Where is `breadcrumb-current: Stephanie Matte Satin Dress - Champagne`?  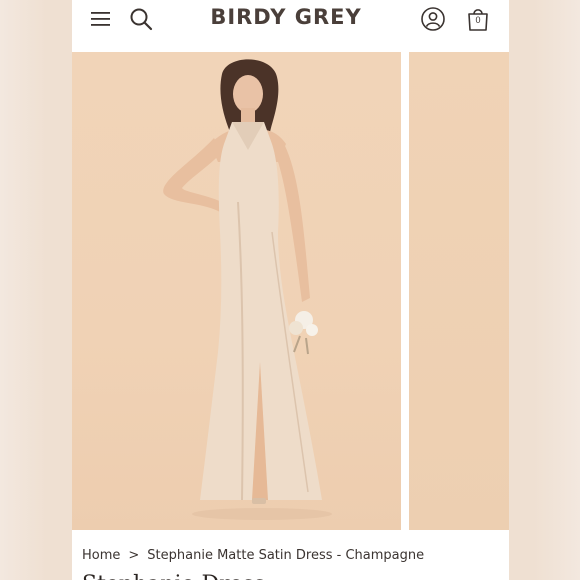
breadcrumb-current: Stephanie Matte Satin Dress - Champagne is located at coordinates (286, 555).